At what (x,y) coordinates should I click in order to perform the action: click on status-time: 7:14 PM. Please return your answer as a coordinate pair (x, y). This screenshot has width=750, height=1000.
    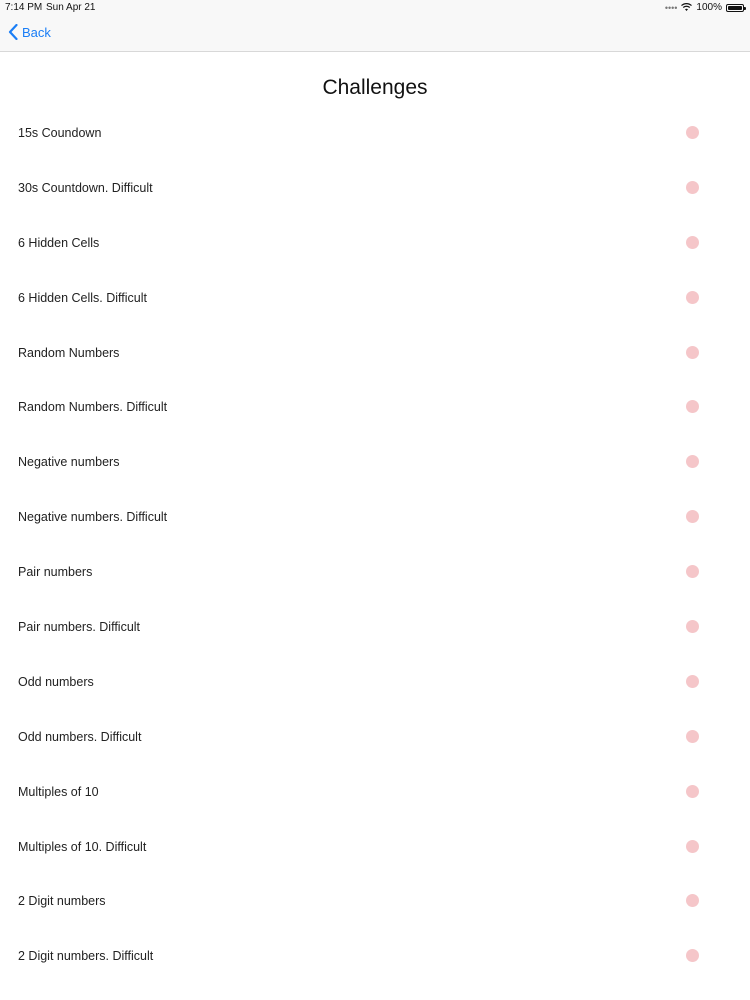
    Looking at the image, I should click on (24, 7).